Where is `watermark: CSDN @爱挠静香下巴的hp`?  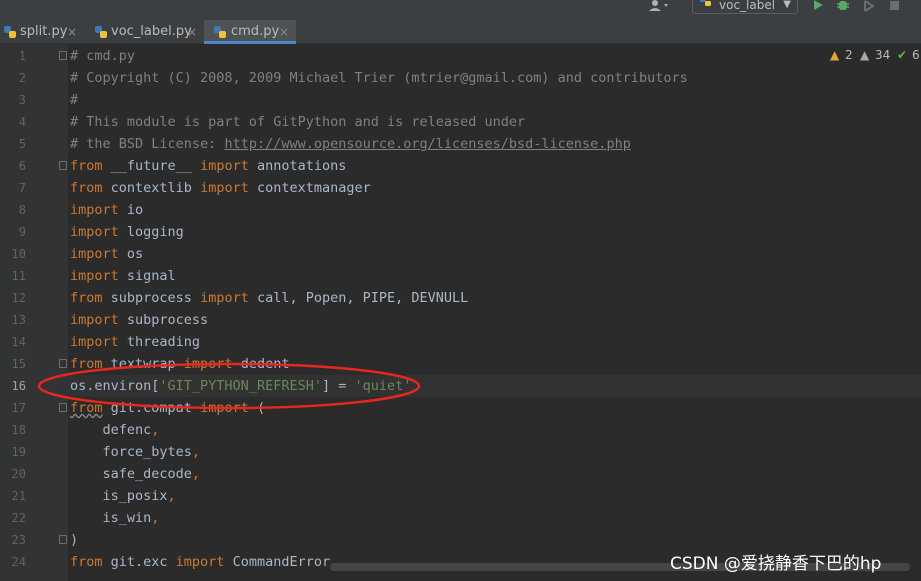 watermark: CSDN @爱挠静香下巴的hp is located at coordinates (776, 564).